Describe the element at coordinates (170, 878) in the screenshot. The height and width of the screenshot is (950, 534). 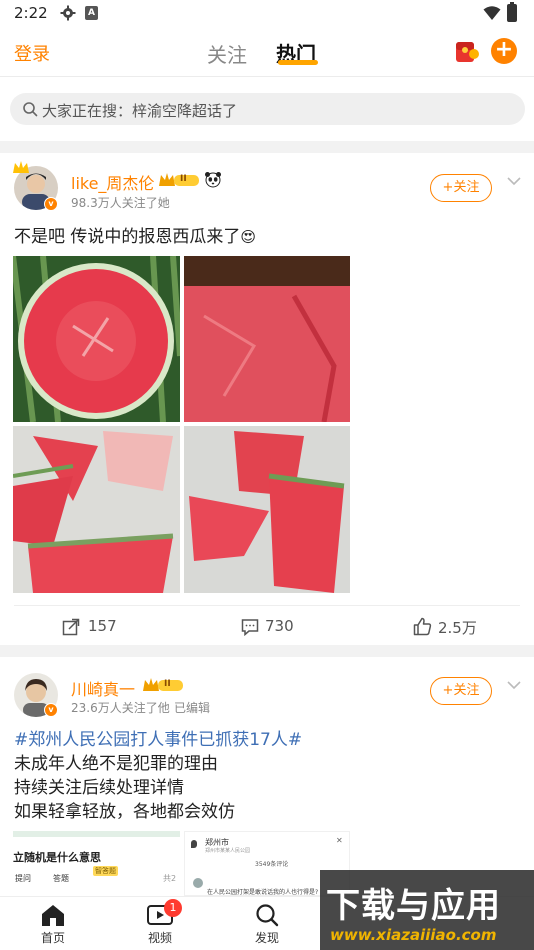
I see `preview-count: 共2` at that location.